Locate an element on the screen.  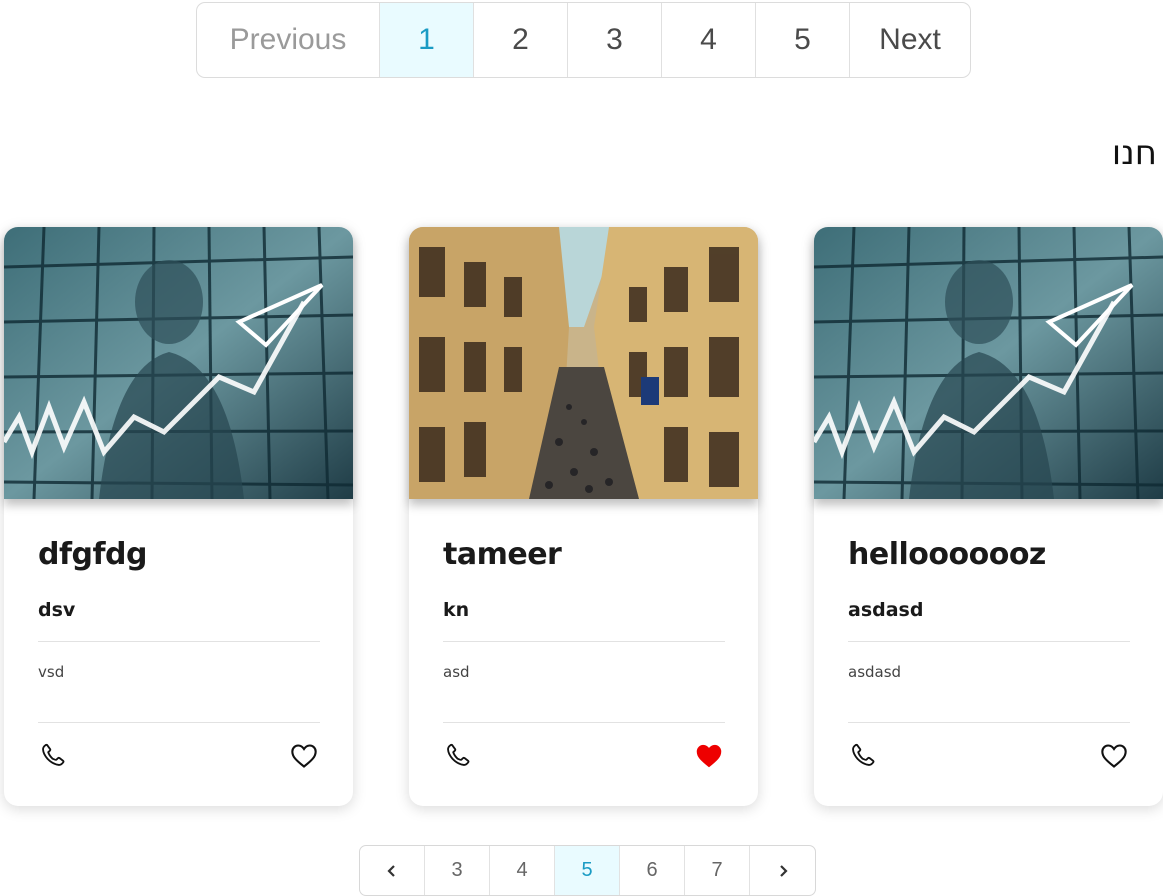
card-subtitle: dsv is located at coordinates (57, 610).